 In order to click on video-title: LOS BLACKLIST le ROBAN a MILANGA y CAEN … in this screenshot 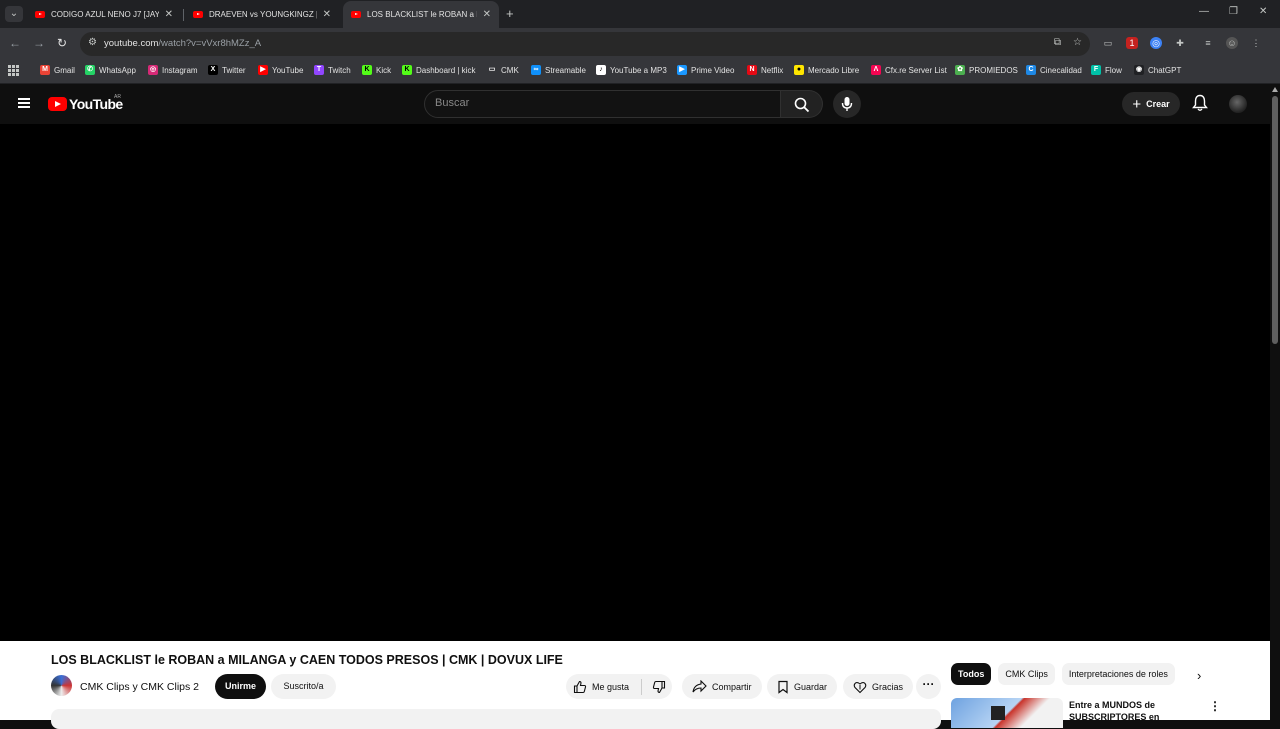, I will do `click(307, 660)`.